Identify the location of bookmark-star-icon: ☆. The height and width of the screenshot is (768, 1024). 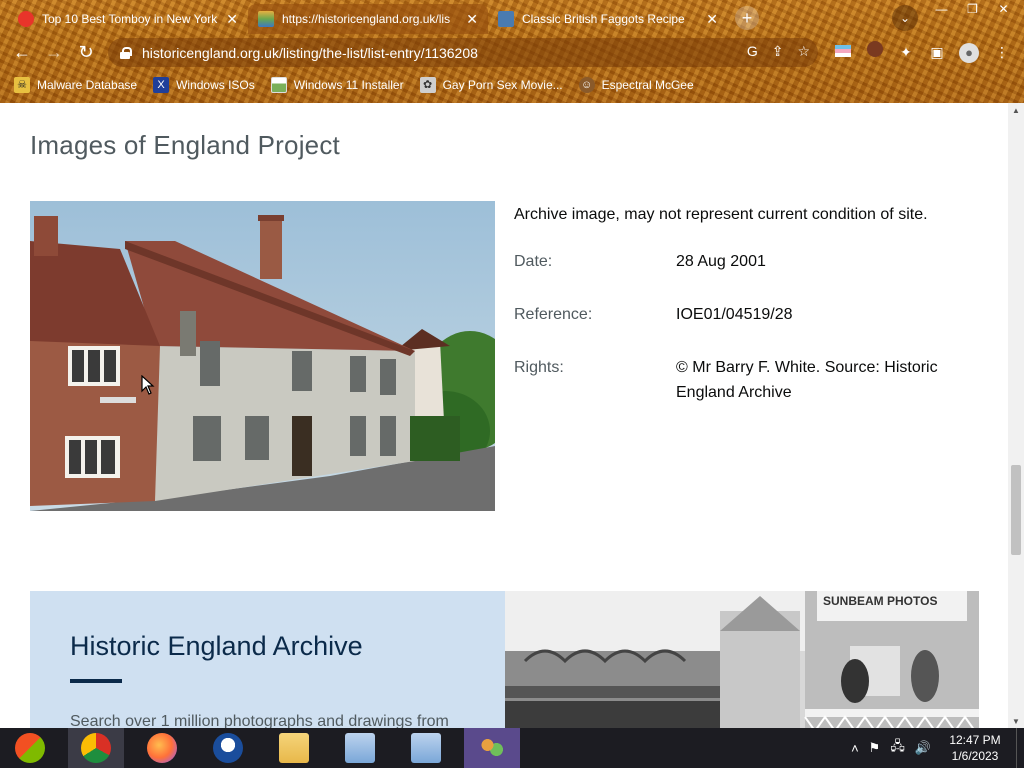
(803, 51).